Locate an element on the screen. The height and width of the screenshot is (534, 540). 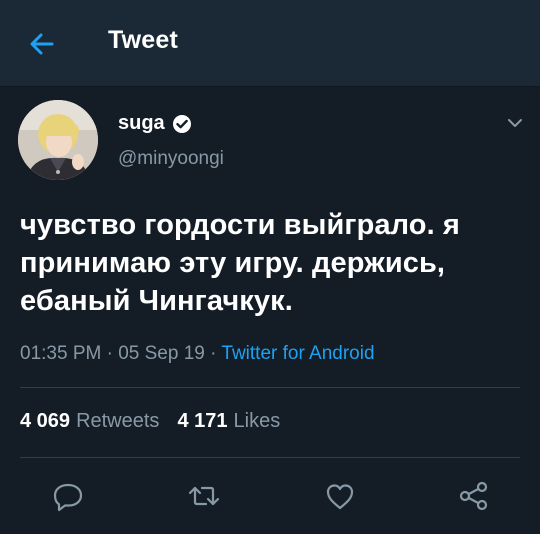
retweets-count: 4 069 is located at coordinates (45, 421).